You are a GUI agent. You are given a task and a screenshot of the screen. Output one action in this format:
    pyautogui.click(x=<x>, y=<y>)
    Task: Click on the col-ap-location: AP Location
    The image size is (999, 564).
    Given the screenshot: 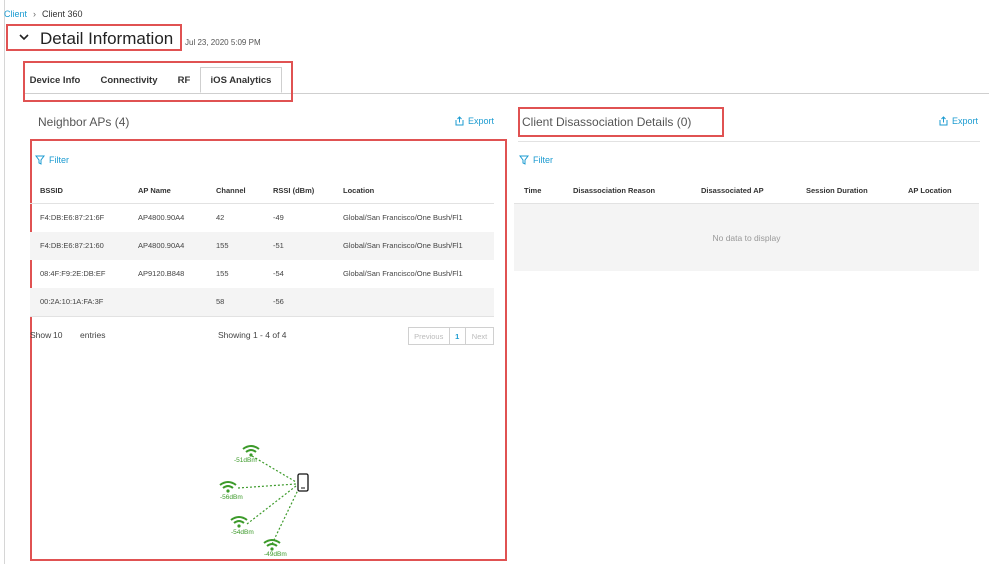 What is the action you would take?
    pyautogui.click(x=930, y=190)
    